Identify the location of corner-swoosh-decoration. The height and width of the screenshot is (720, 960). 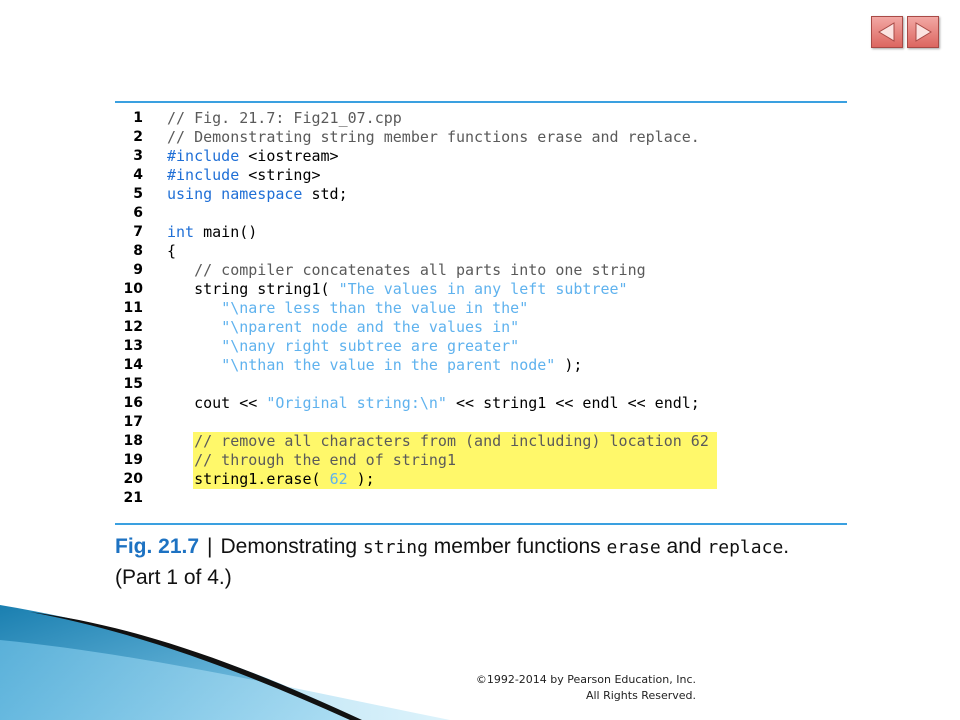
(225, 662).